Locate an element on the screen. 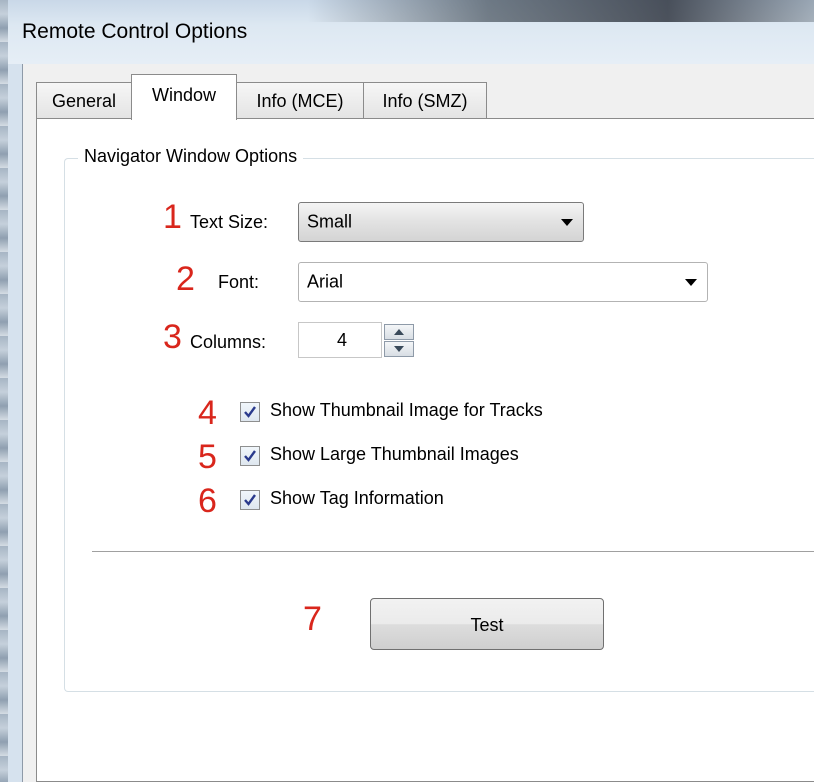 Image resolution: width=814 pixels, height=782 pixels. columns-value: 4 is located at coordinates (342, 340).